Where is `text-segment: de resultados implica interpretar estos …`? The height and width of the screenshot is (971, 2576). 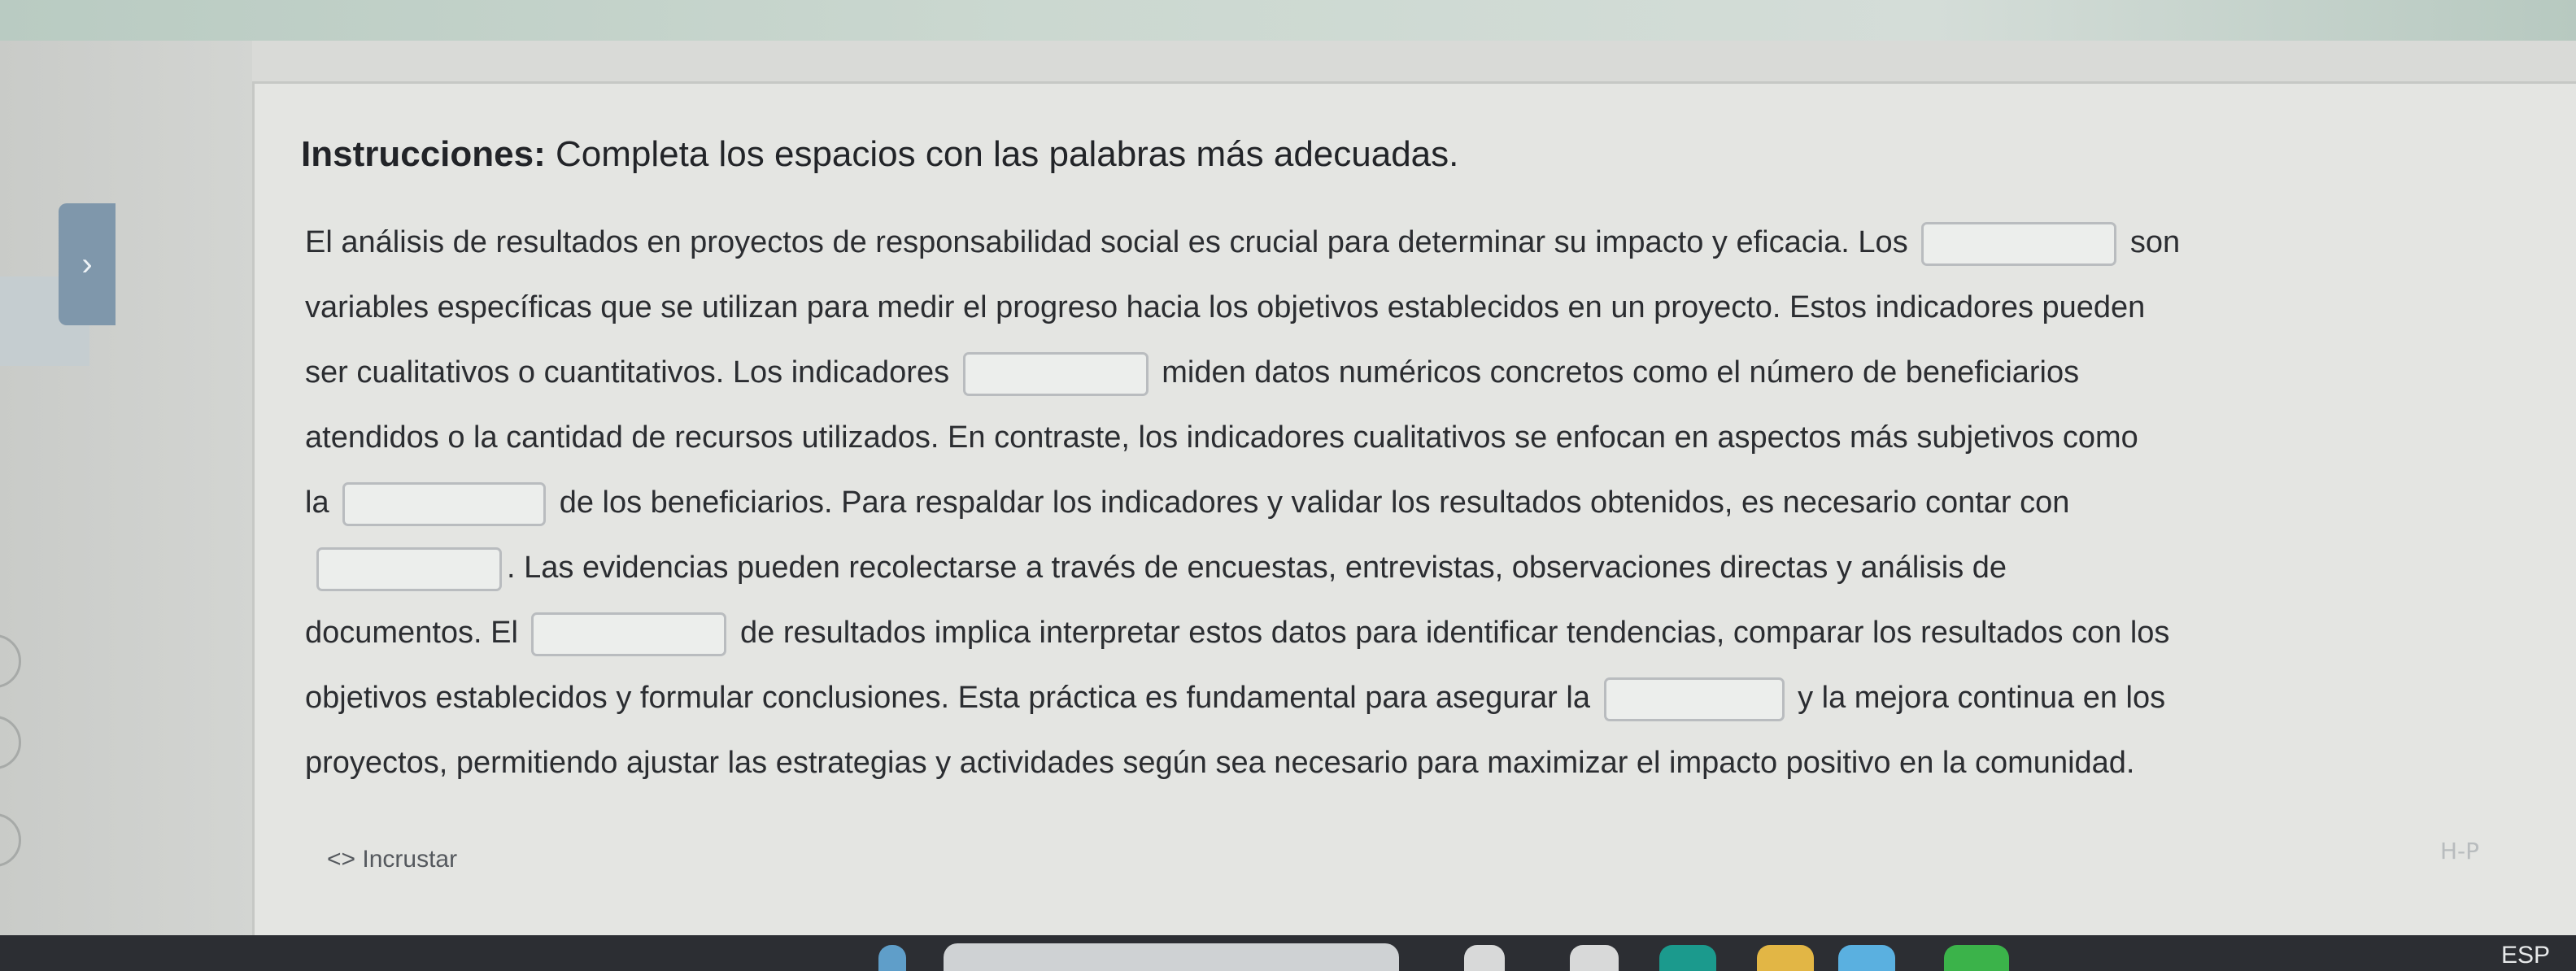
text-segment: de resultados implica interpretar estos … is located at coordinates (1455, 633).